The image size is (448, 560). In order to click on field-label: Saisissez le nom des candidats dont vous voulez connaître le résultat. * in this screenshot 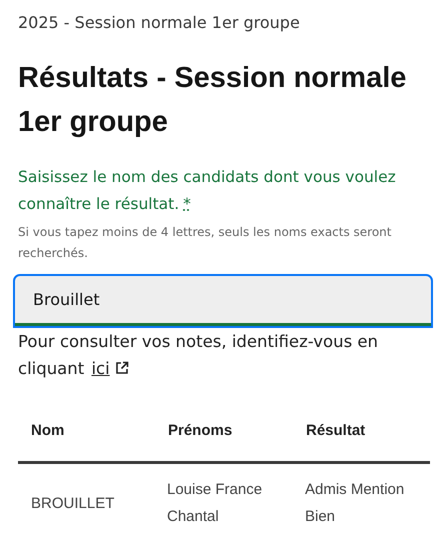, I will do `click(207, 191)`.